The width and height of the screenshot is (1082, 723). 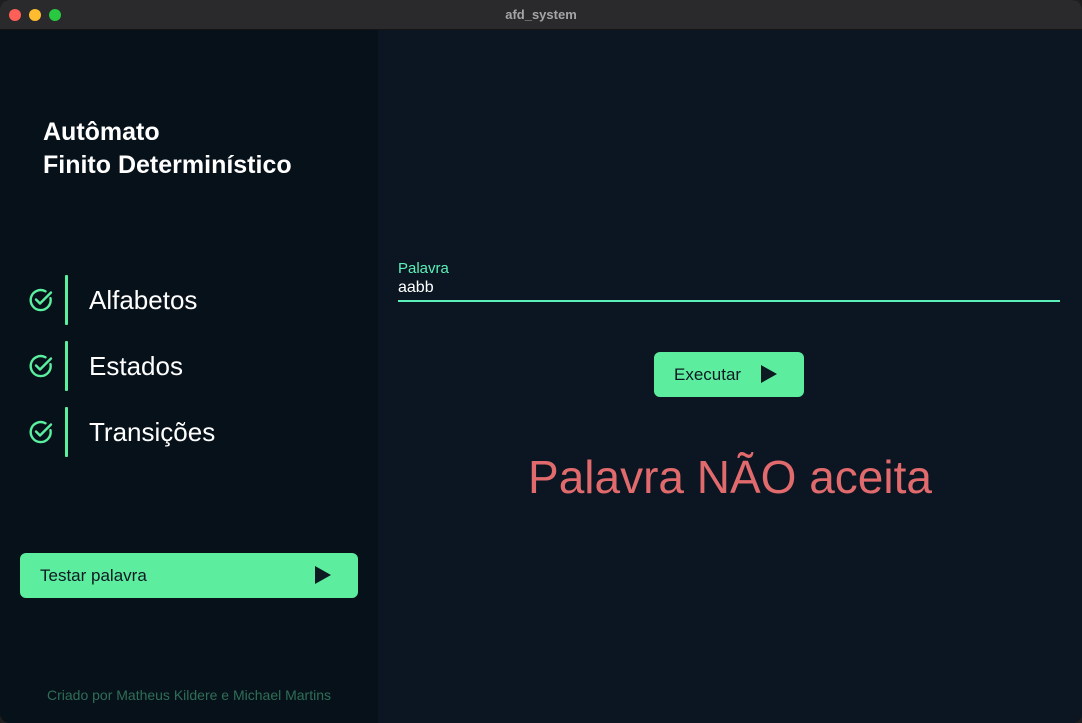 What do you see at coordinates (143, 300) in the screenshot?
I see `sidebar-step-label: Alfabetos` at bounding box center [143, 300].